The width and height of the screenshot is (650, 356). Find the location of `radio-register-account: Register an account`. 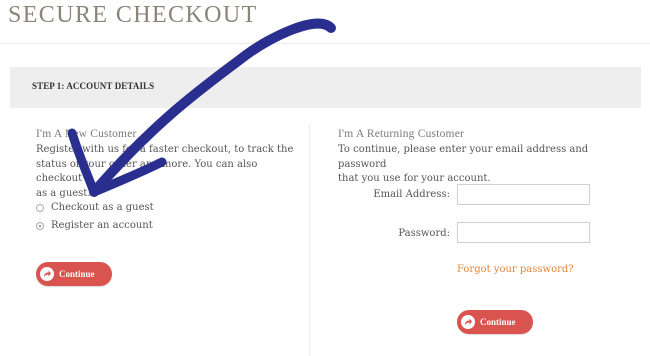

radio-register-account: Register an account is located at coordinates (94, 225).